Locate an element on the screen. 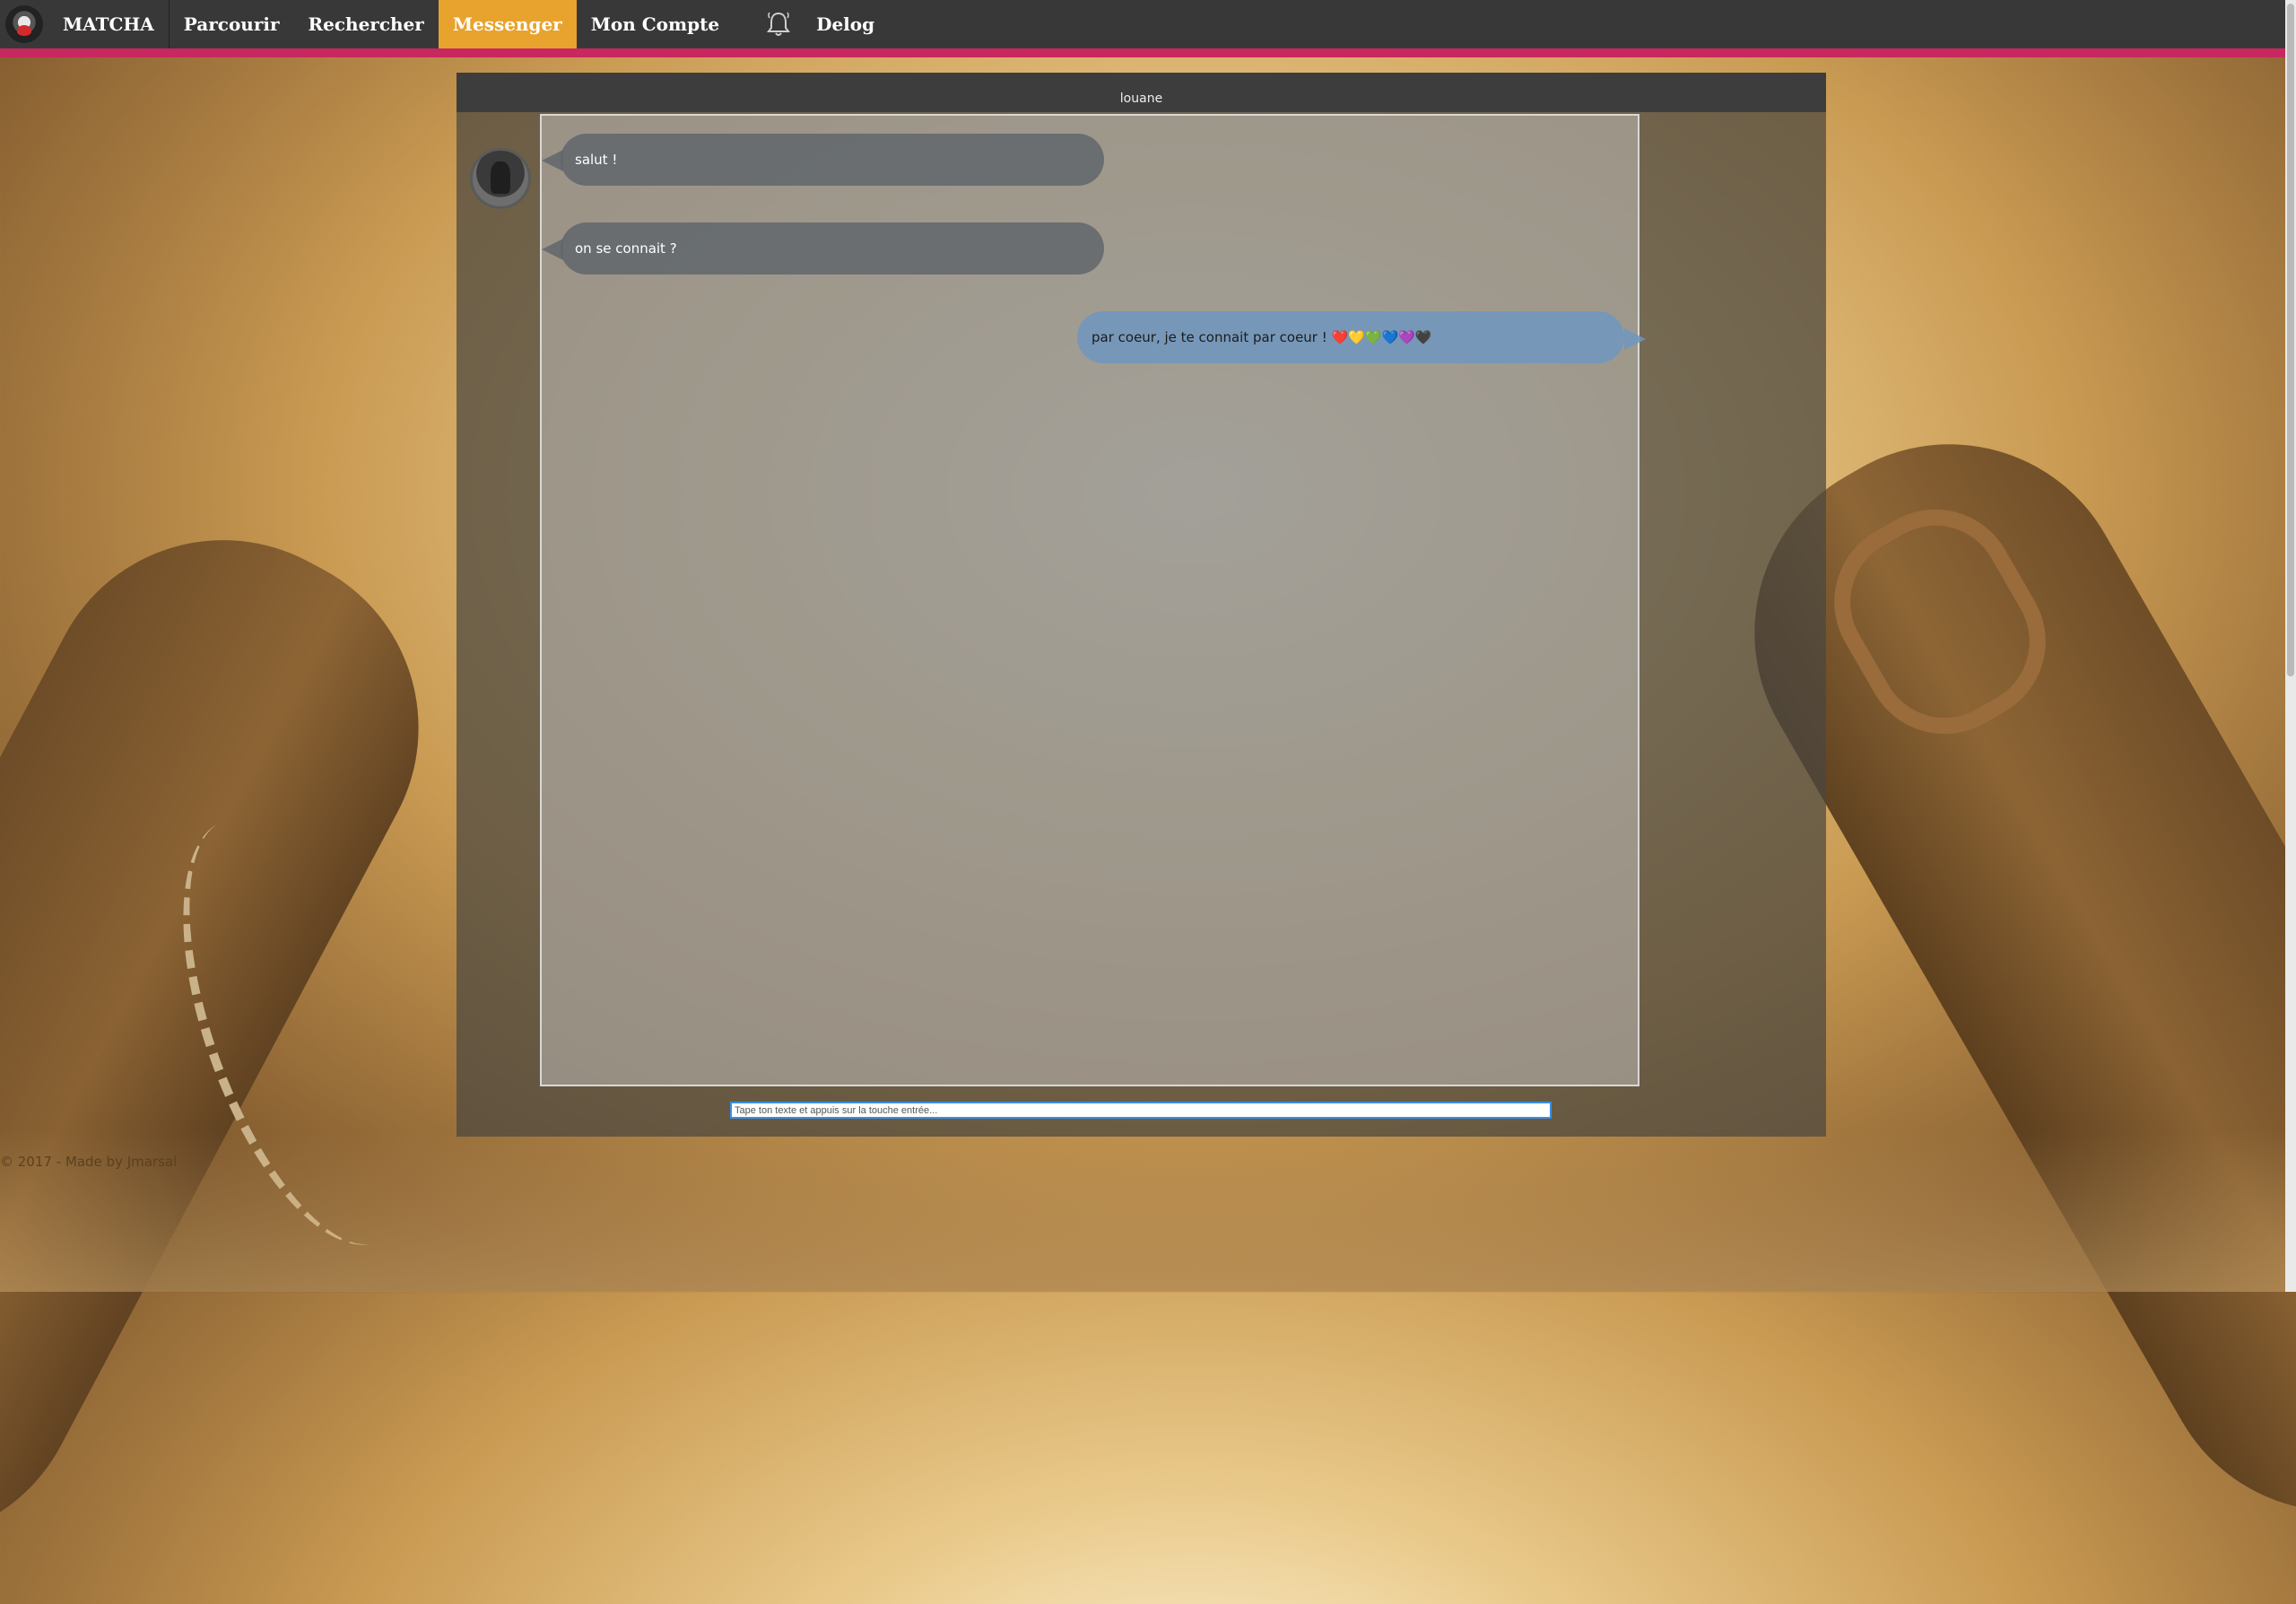 The width and height of the screenshot is (2296, 1604). message-received: on se connait ? is located at coordinates (832, 249).